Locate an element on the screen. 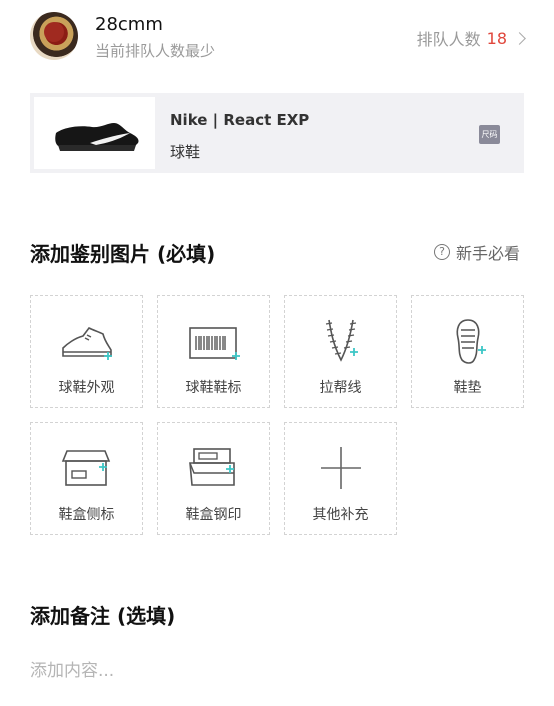 The image size is (554, 706). upload-box-stamp: 鞋盒钢印 is located at coordinates (213, 478).